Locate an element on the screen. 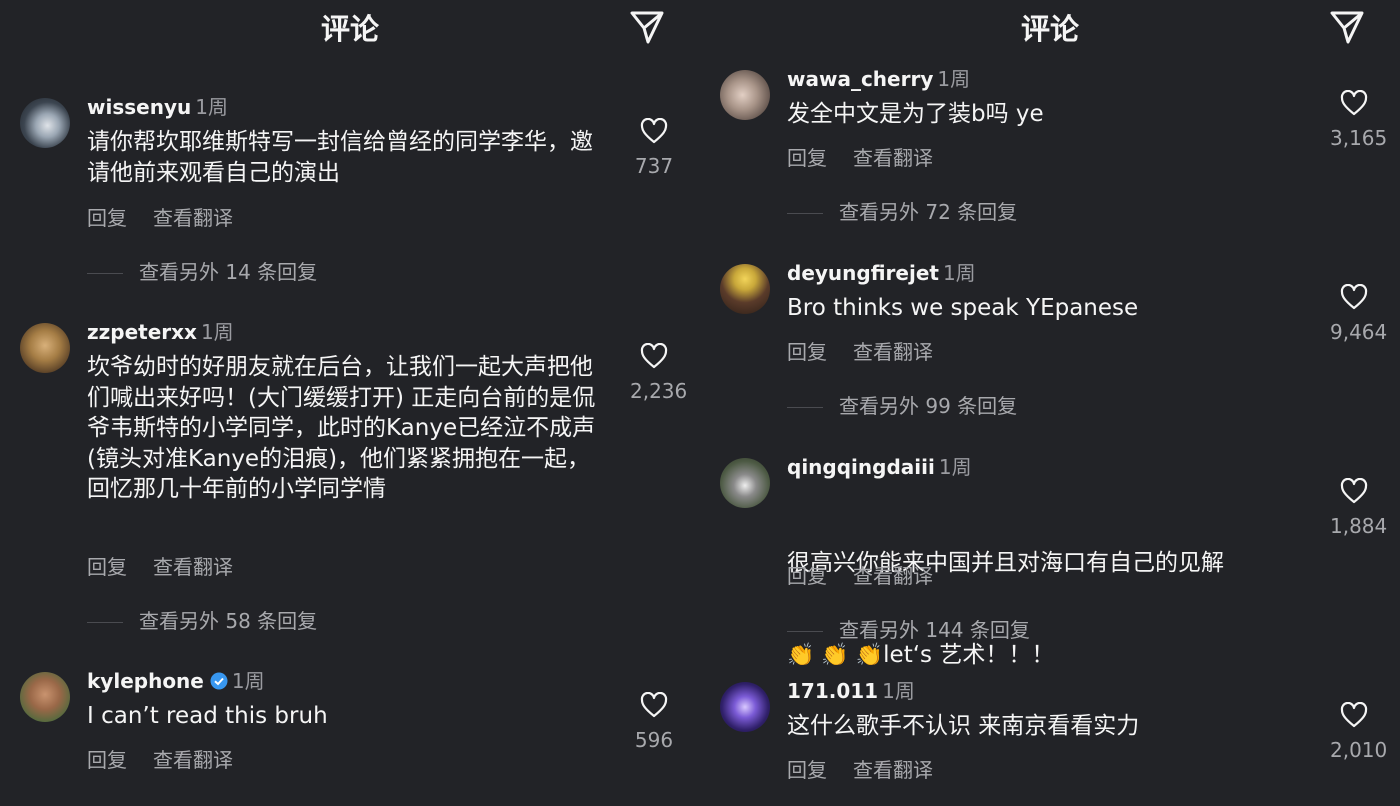 The width and height of the screenshot is (1400, 806). view-more-replies: 查看另外 58 条回复 is located at coordinates (202, 619).